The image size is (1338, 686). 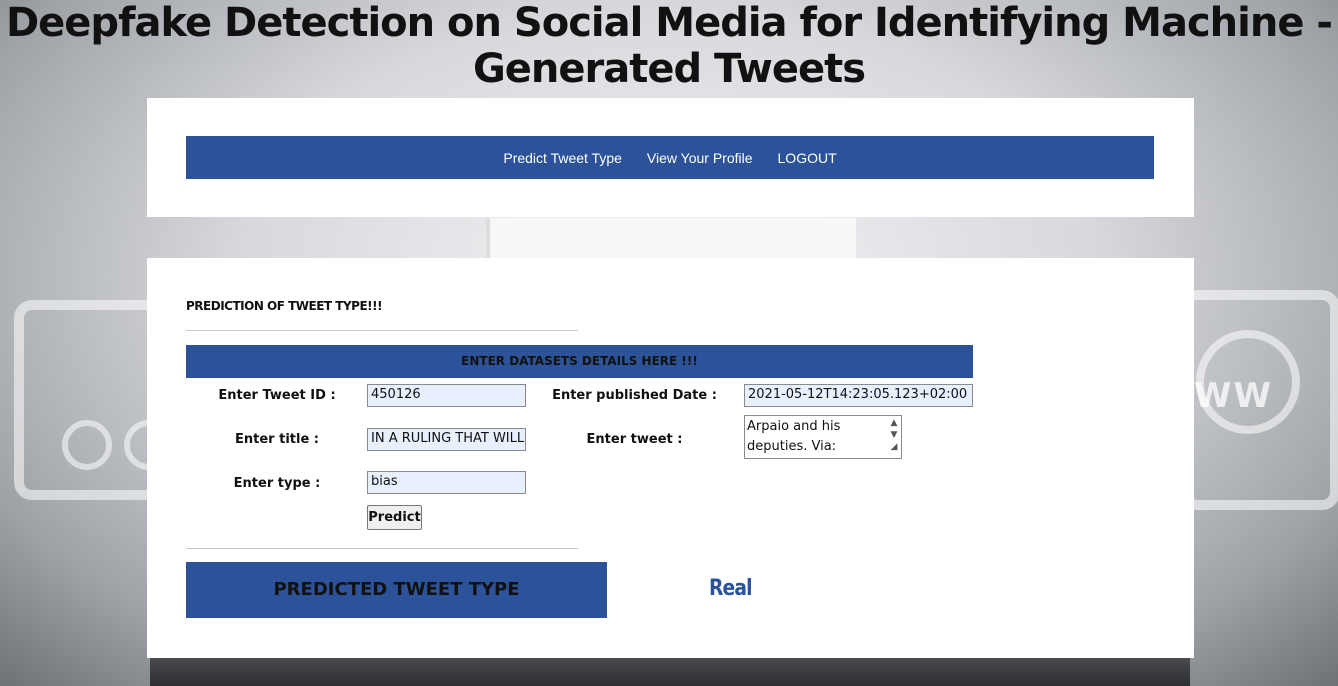 What do you see at coordinates (670, 672) in the screenshot?
I see `background-laptop` at bounding box center [670, 672].